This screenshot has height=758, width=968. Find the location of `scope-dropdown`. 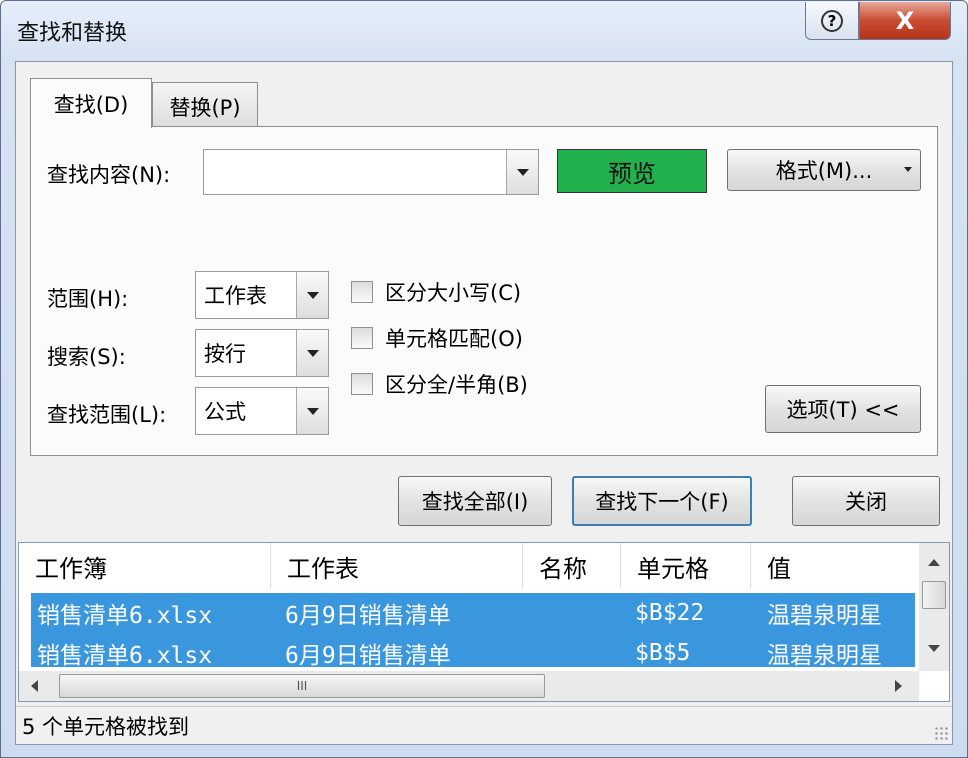

scope-dropdown is located at coordinates (312, 295).